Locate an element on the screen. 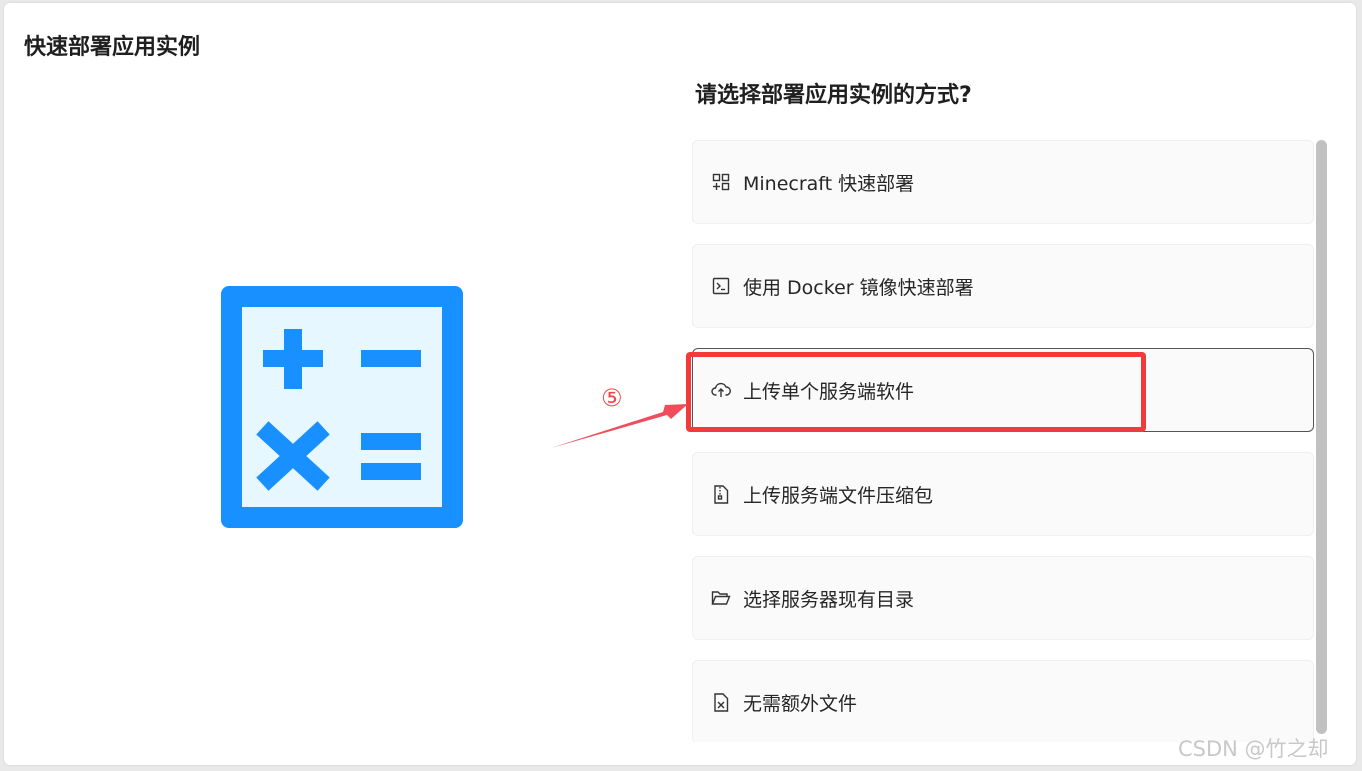  option-upload-single-server-software: 上传单个服务端软件 is located at coordinates (1003, 390).